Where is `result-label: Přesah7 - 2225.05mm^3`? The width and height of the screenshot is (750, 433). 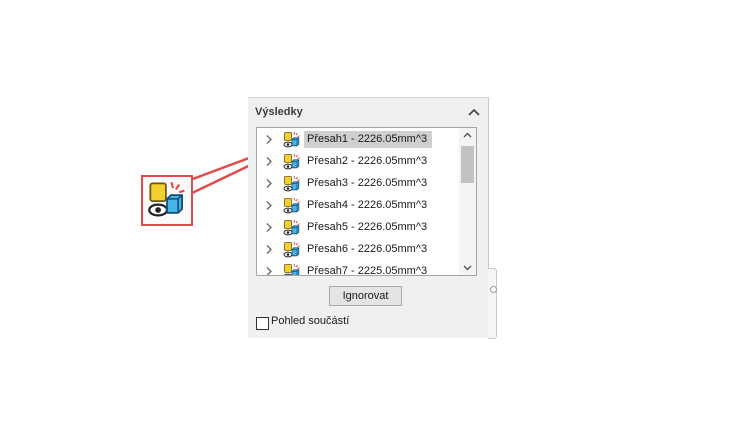
result-label: Přesah7 - 2225.05mm^3 is located at coordinates (367, 270).